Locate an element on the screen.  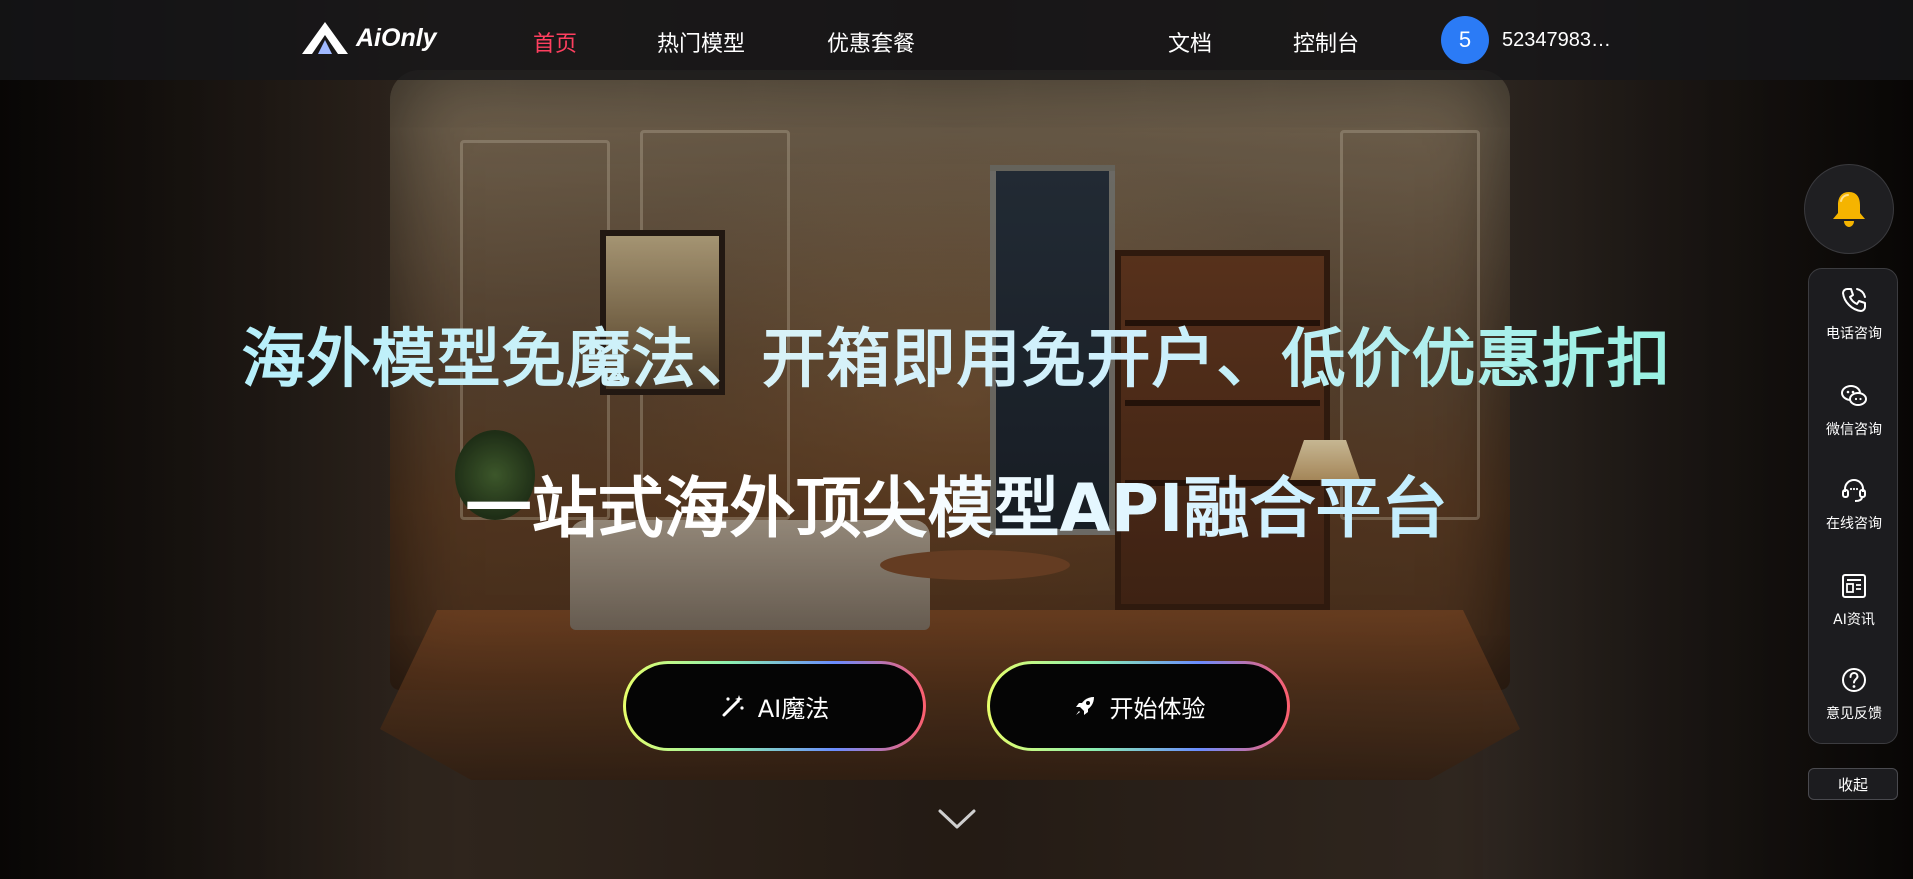
bell-icon is located at coordinates (1849, 209).